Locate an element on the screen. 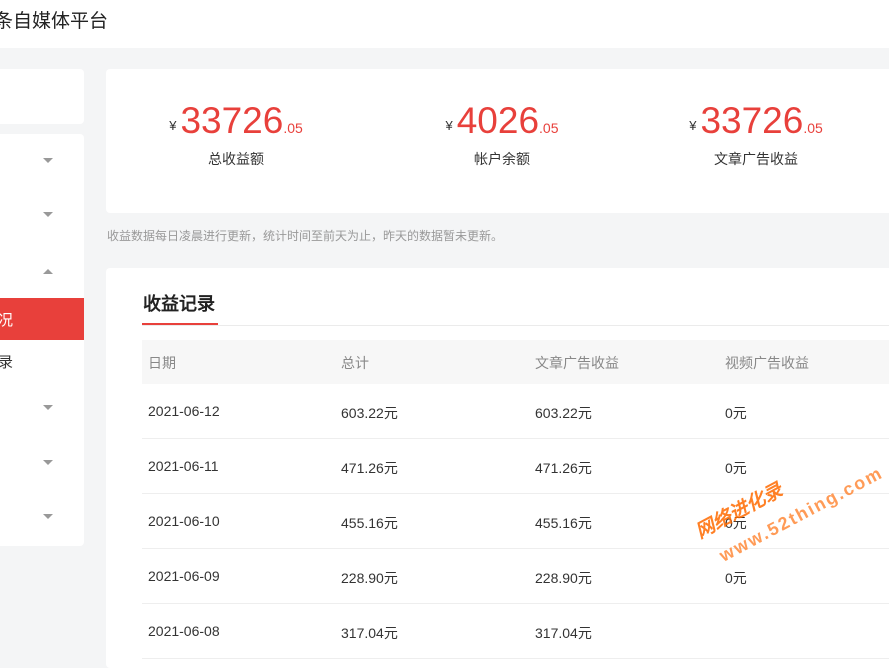 Image resolution: width=889 pixels, height=668 pixels. divider is located at coordinates (515, 325).